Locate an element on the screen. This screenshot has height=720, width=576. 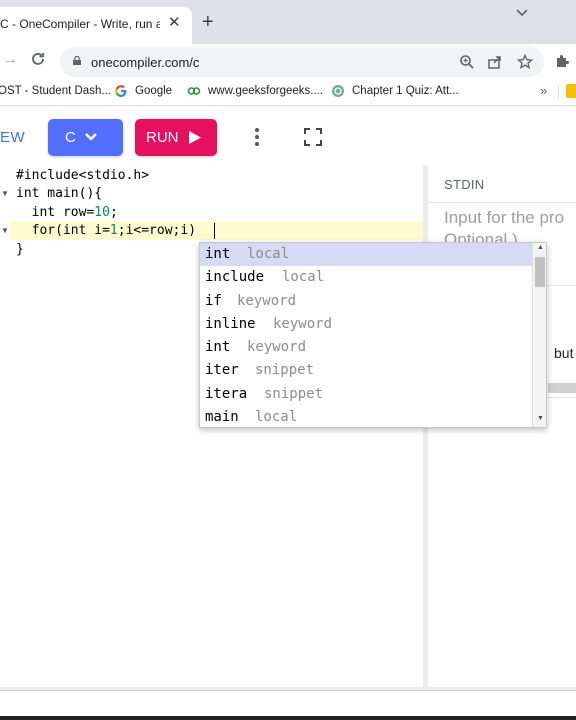
suggestion-item: iter snippet is located at coordinates (366, 370).